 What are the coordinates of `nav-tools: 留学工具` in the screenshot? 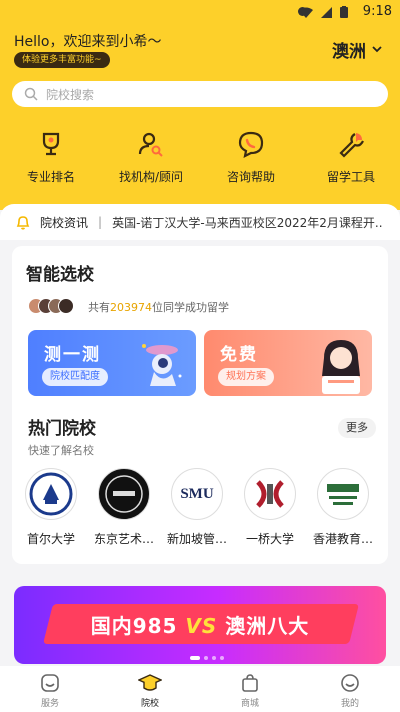 It's located at (351, 155).